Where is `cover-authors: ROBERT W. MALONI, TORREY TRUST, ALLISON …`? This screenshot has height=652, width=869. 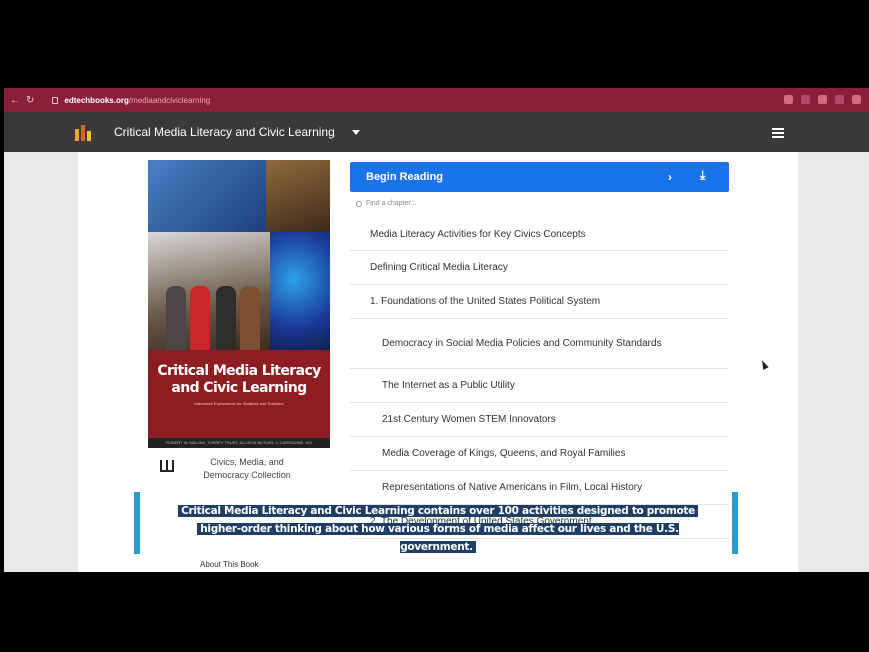 cover-authors: ROBERT W. MALONI, TORREY TRUST, ALLISON … is located at coordinates (239, 443).